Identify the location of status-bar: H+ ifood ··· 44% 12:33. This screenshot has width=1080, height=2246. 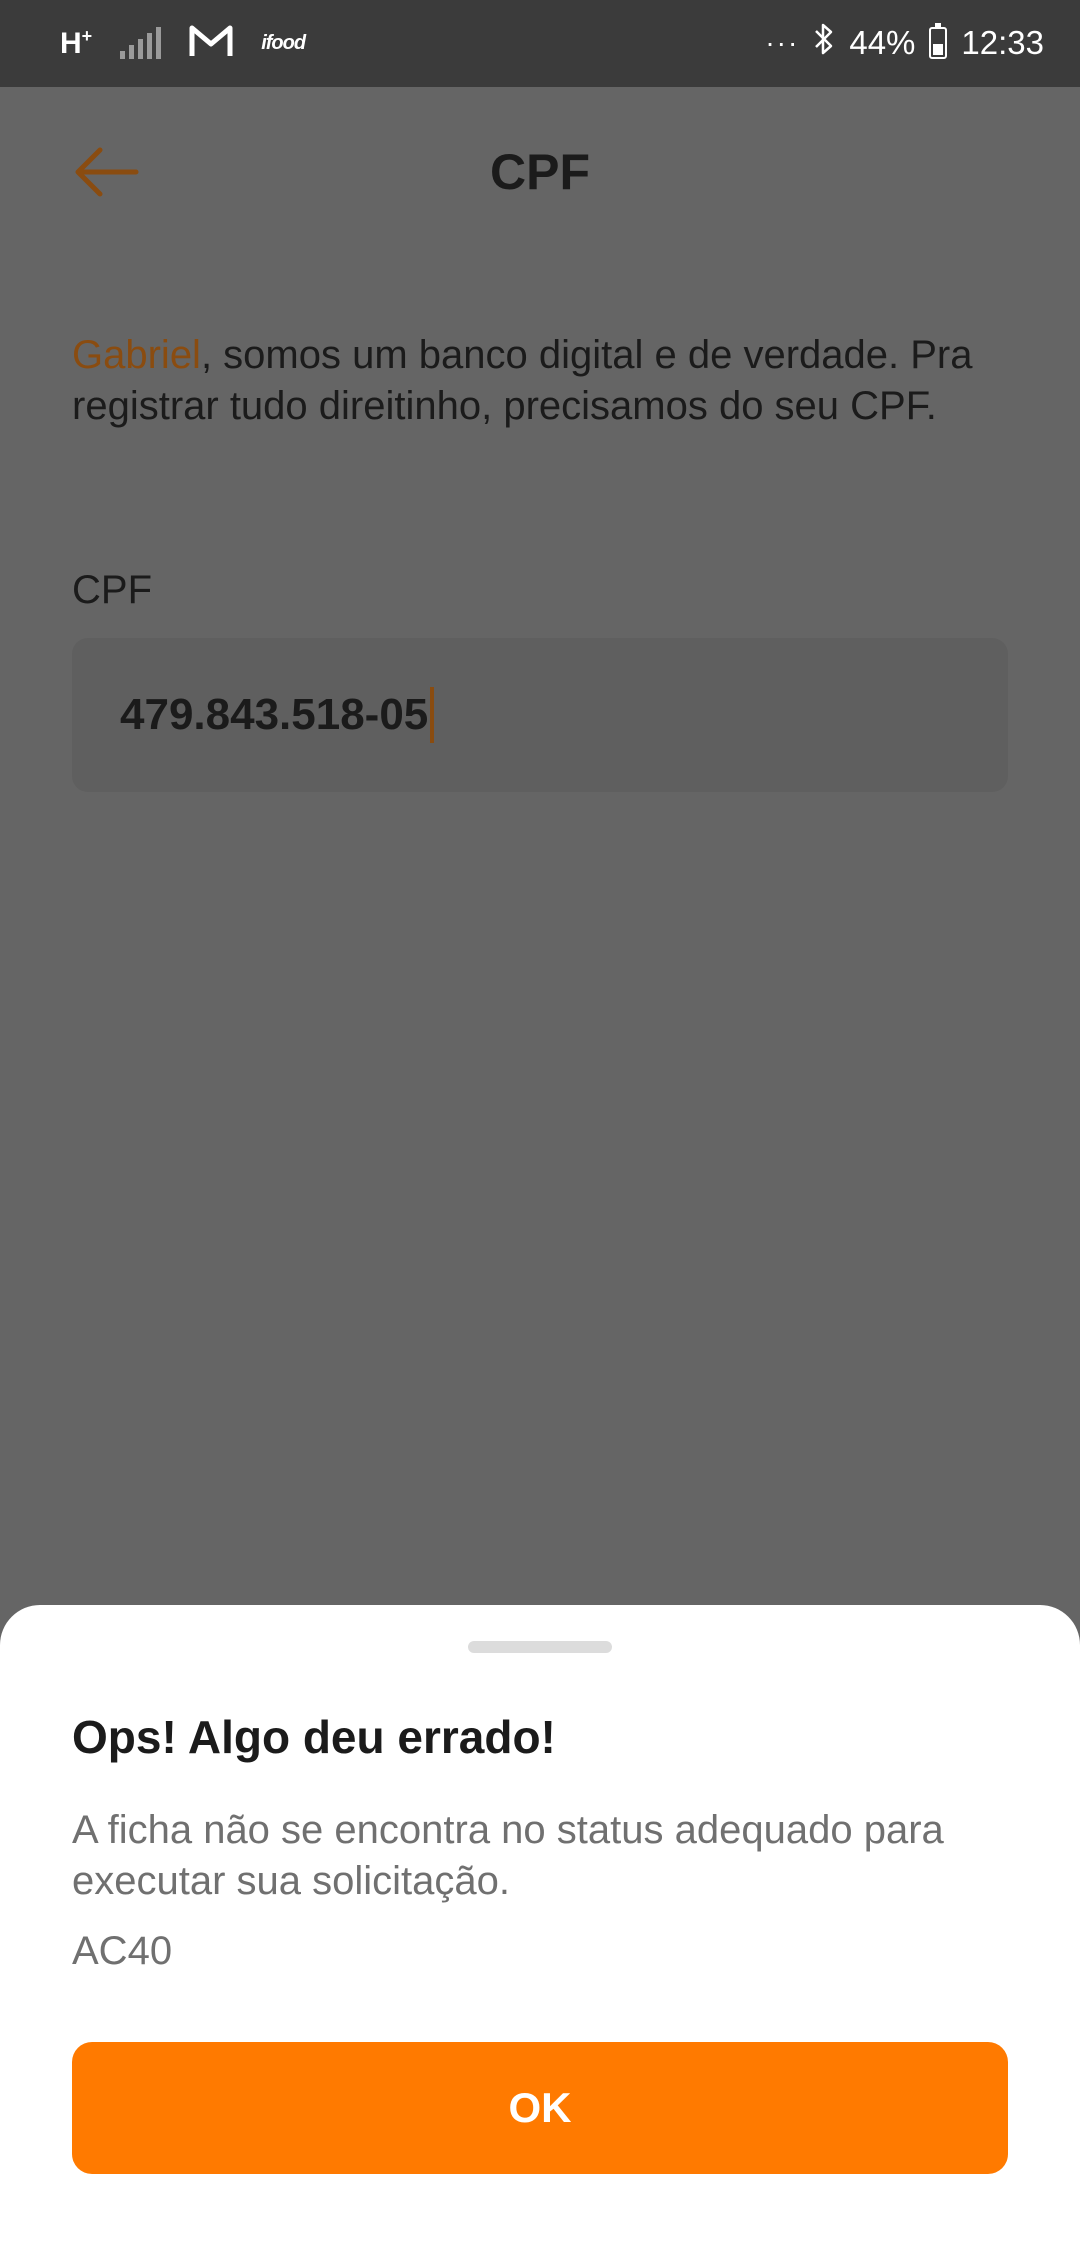
(540, 43).